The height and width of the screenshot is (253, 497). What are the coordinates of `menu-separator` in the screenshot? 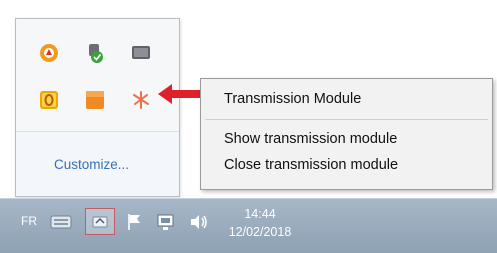 It's located at (346, 119).